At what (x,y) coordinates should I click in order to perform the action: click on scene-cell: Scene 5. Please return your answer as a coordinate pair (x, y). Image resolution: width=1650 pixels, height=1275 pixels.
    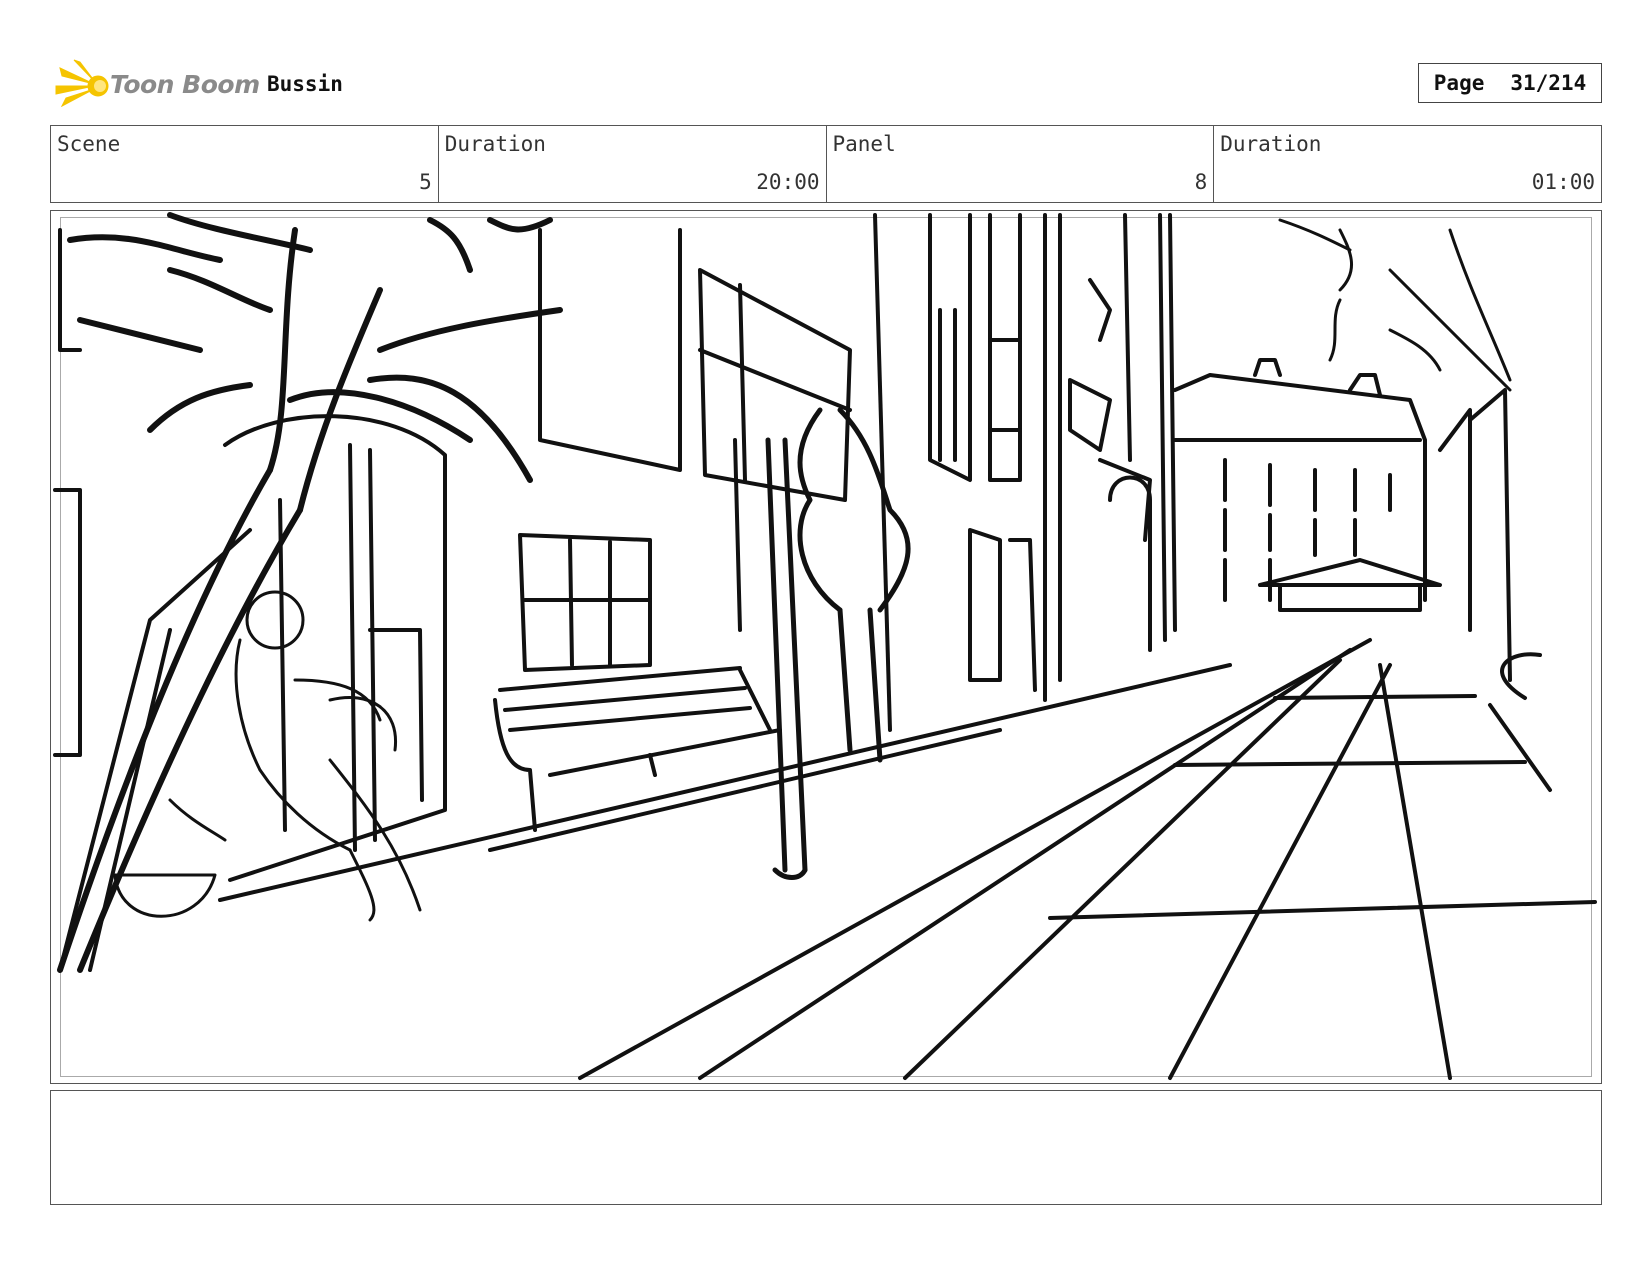
    Looking at the image, I should click on (245, 164).